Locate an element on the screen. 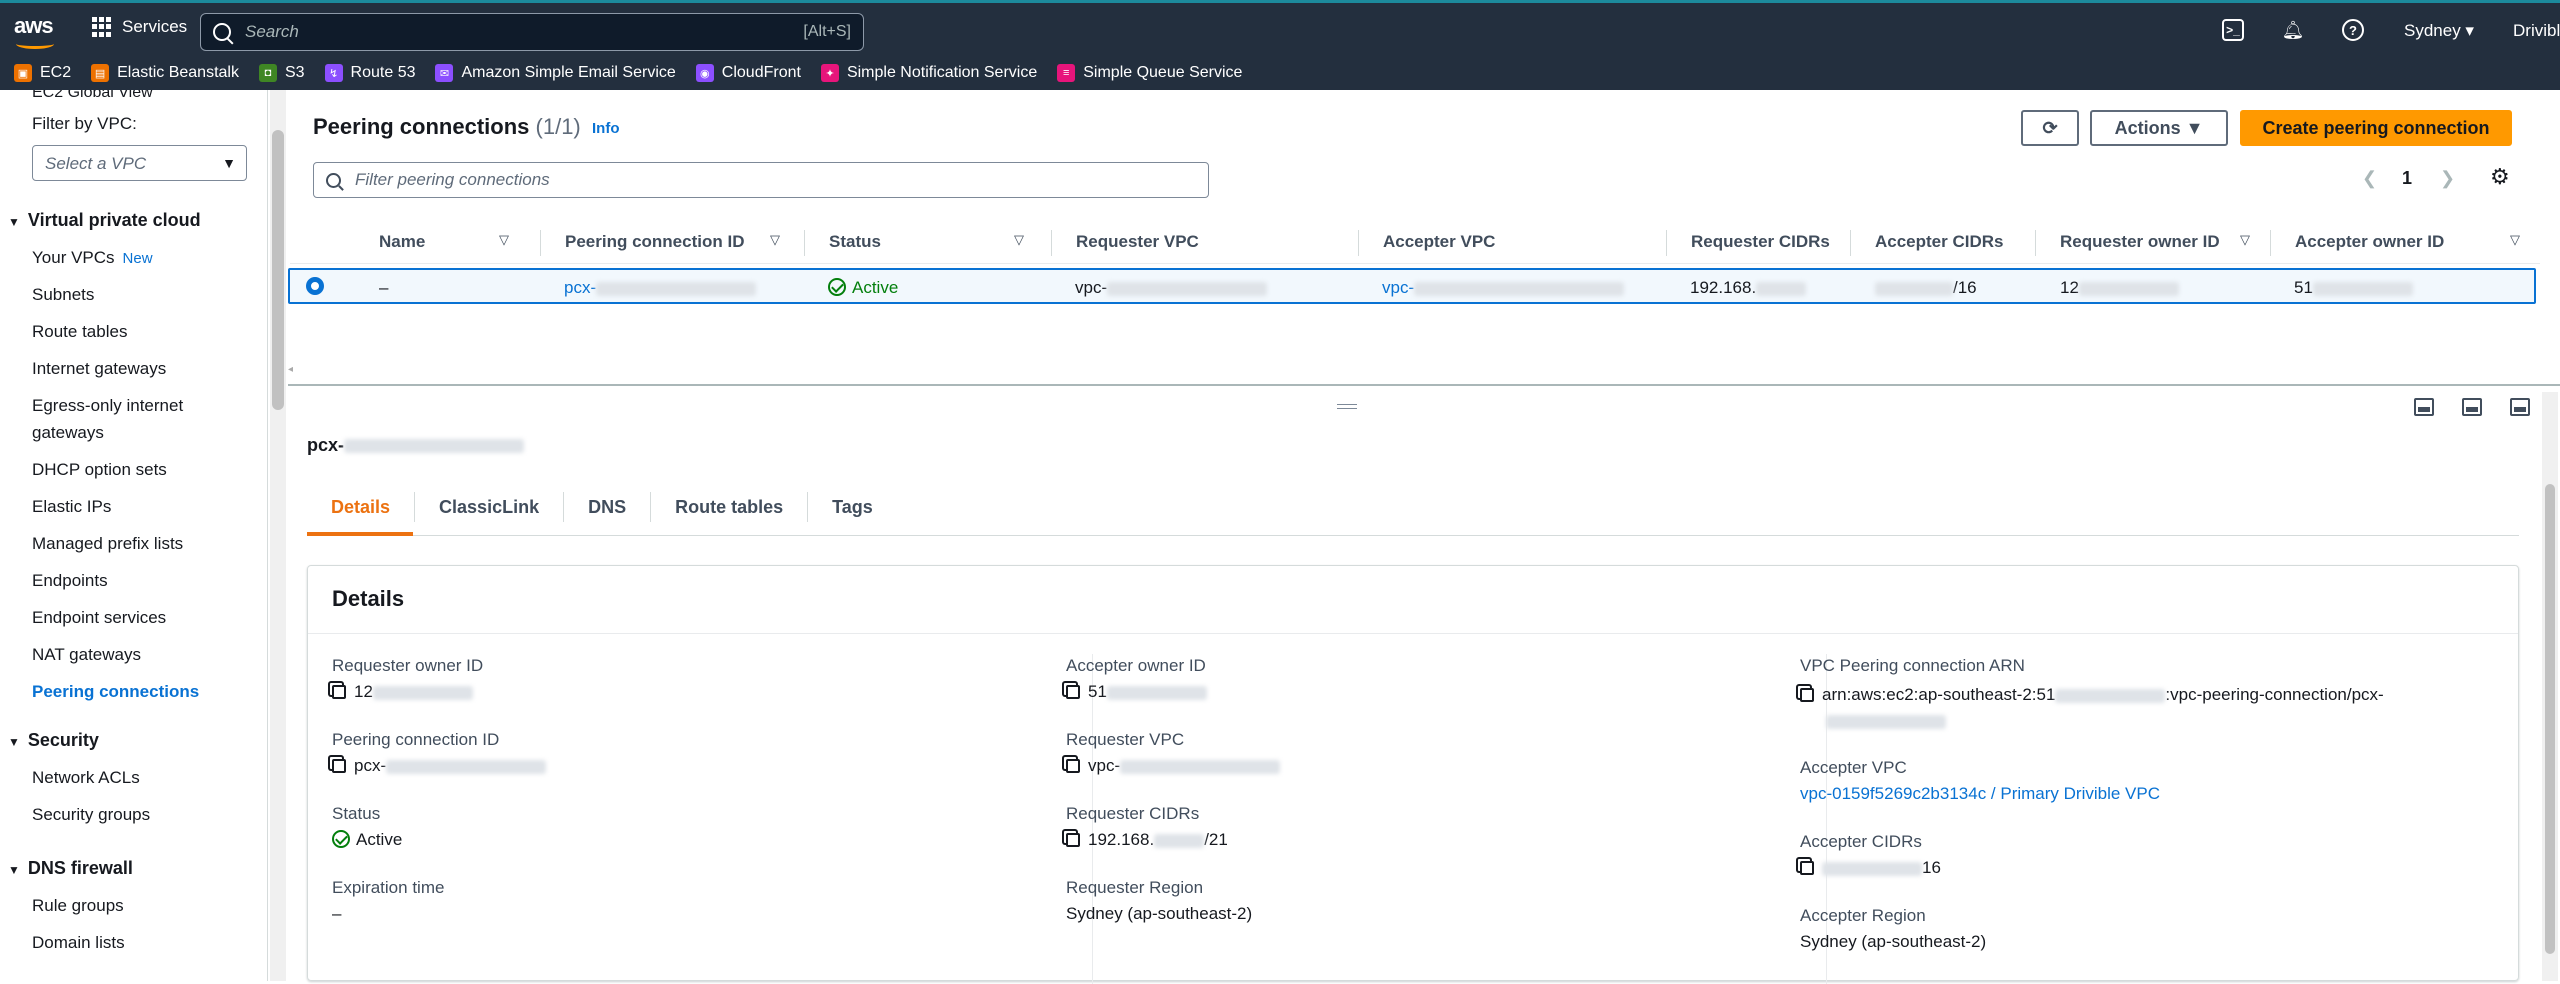 The image size is (2560, 984). accepter-owner-id-label: Accepter owner ID is located at coordinates (1136, 665).